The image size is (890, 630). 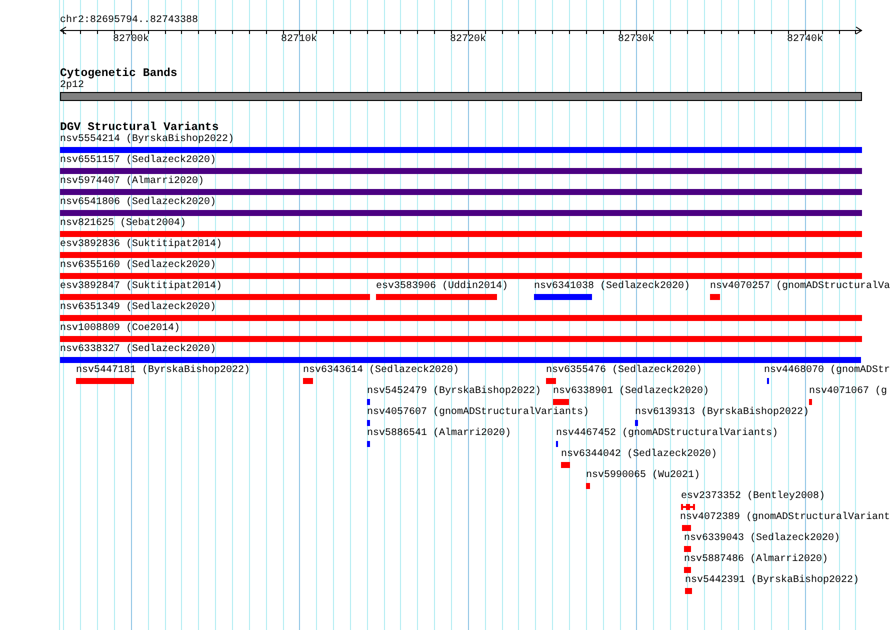 I want to click on variant-label: esv2373352 (Bentley2008), so click(x=753, y=497).